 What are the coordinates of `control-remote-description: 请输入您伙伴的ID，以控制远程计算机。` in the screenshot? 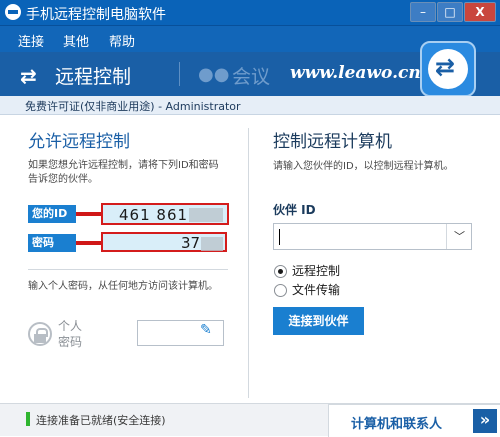 It's located at (363, 166).